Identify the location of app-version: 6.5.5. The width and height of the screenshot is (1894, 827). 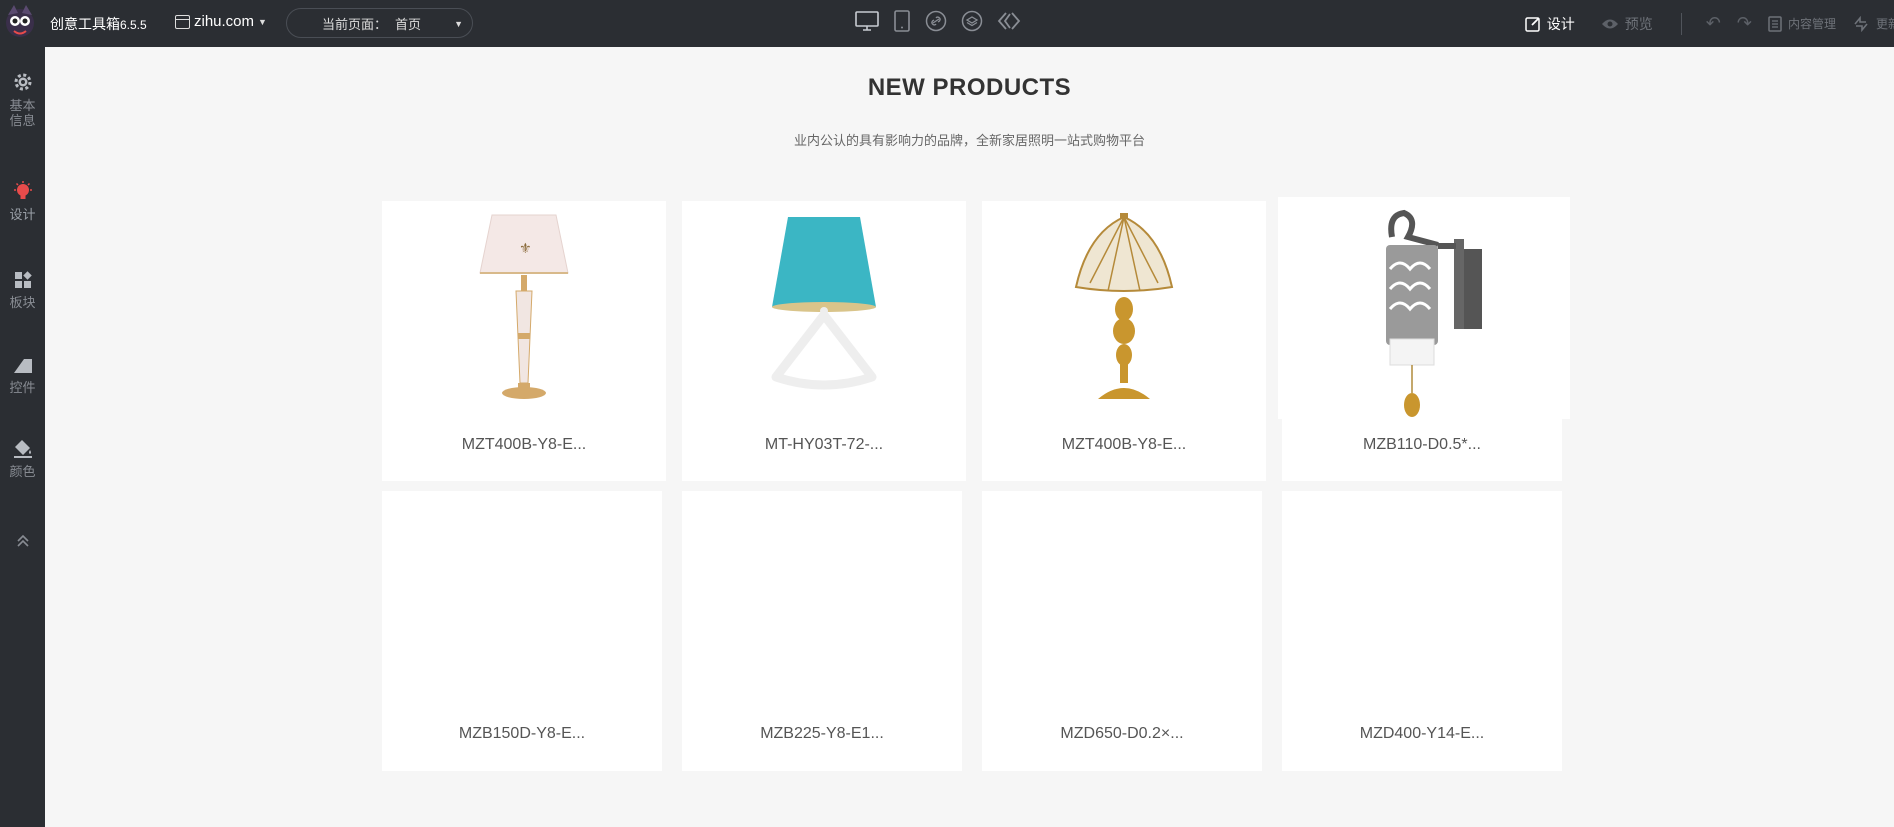
(133, 25).